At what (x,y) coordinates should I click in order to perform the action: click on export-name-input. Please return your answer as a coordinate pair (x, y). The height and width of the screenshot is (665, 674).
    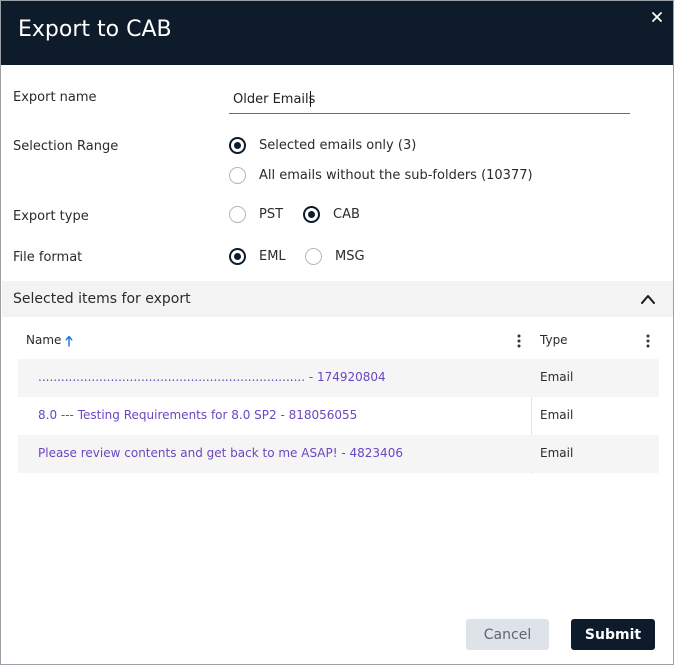
    Looking at the image, I should click on (429, 100).